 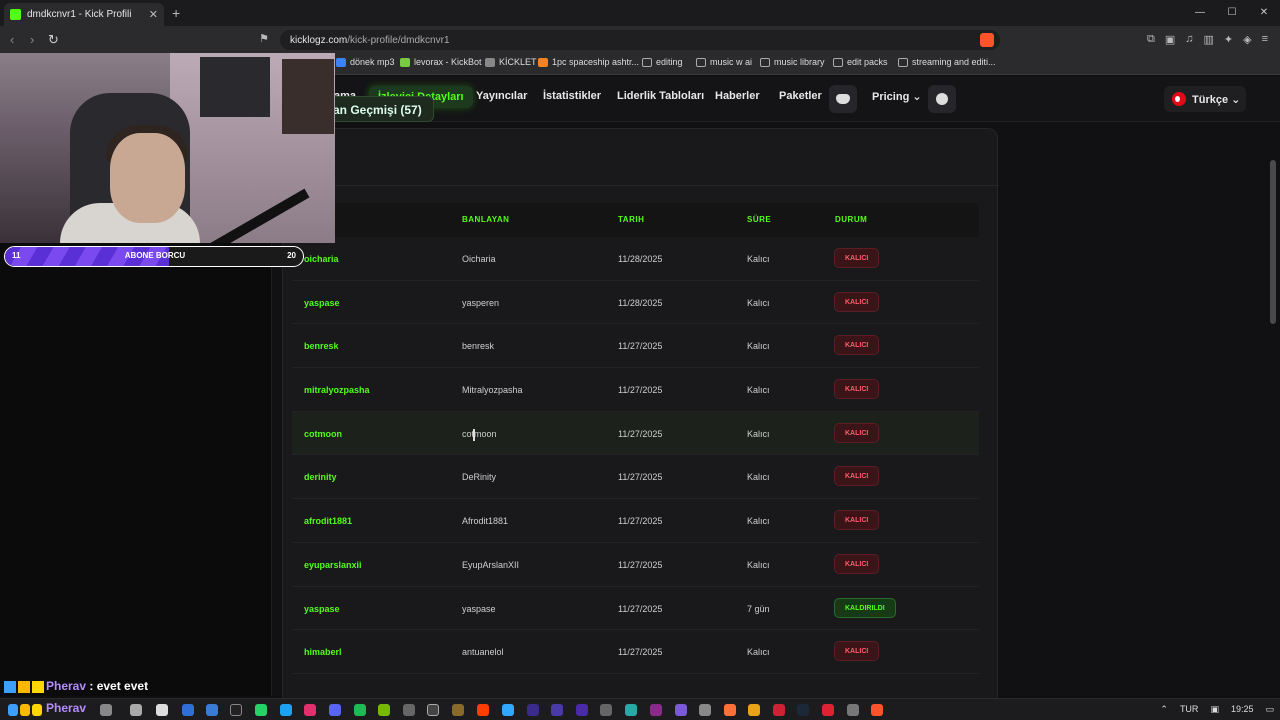 What do you see at coordinates (662, 62) in the screenshot?
I see `bookmark-folder: editing` at bounding box center [662, 62].